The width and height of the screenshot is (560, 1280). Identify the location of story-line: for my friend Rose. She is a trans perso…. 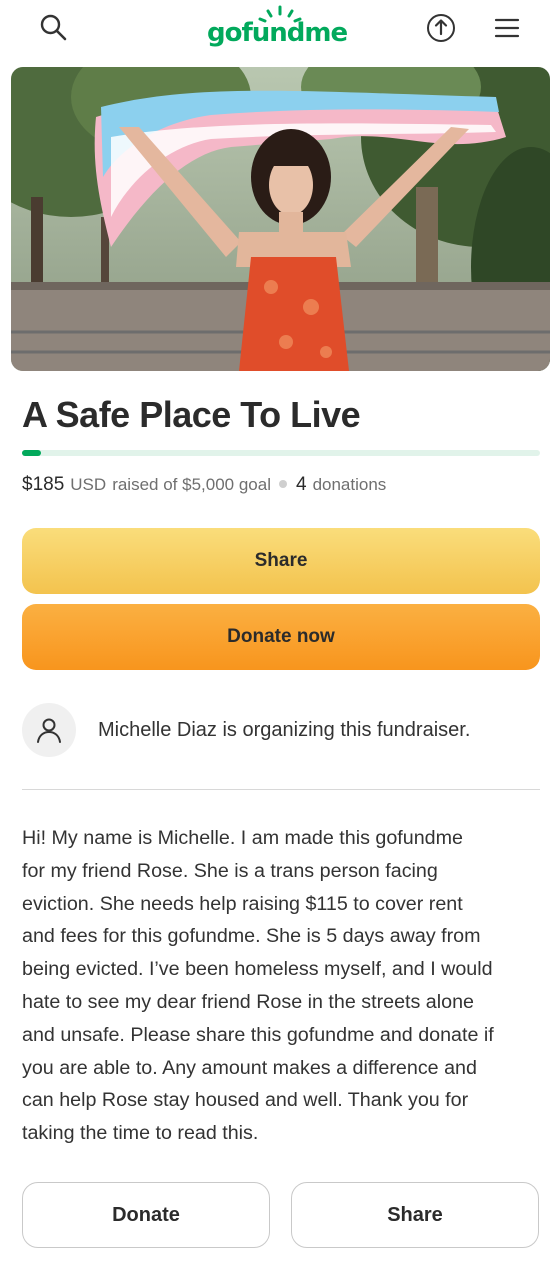
(230, 870).